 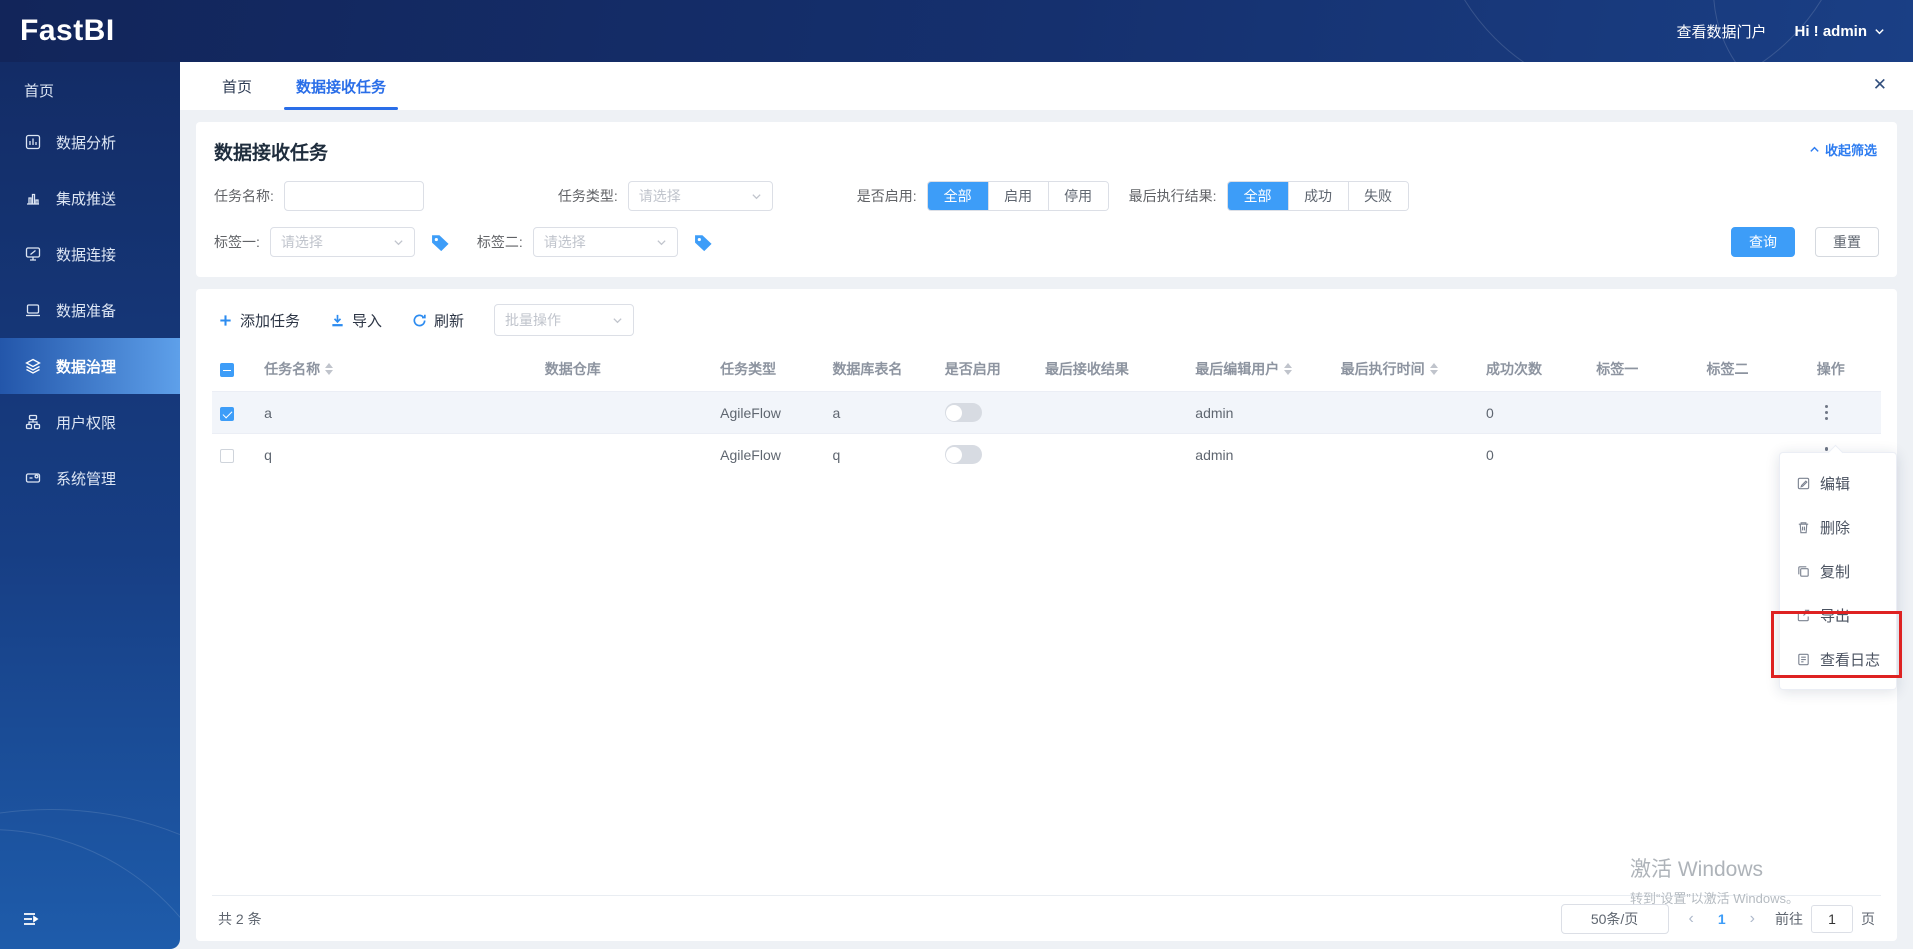 I want to click on search-button: 查询, so click(x=1763, y=242).